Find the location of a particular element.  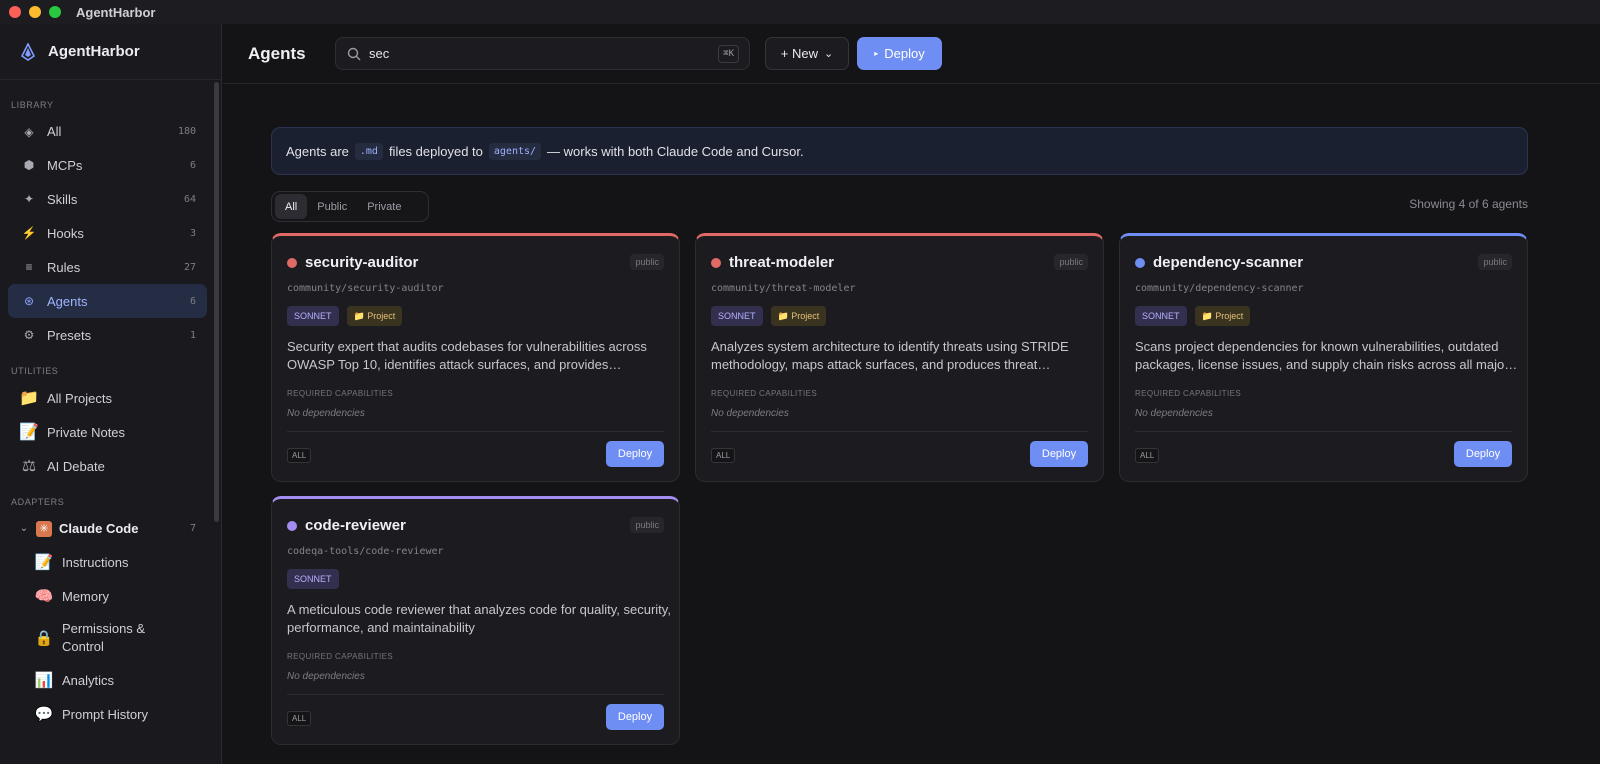

agent-path: community/security-auditor is located at coordinates (365, 288).